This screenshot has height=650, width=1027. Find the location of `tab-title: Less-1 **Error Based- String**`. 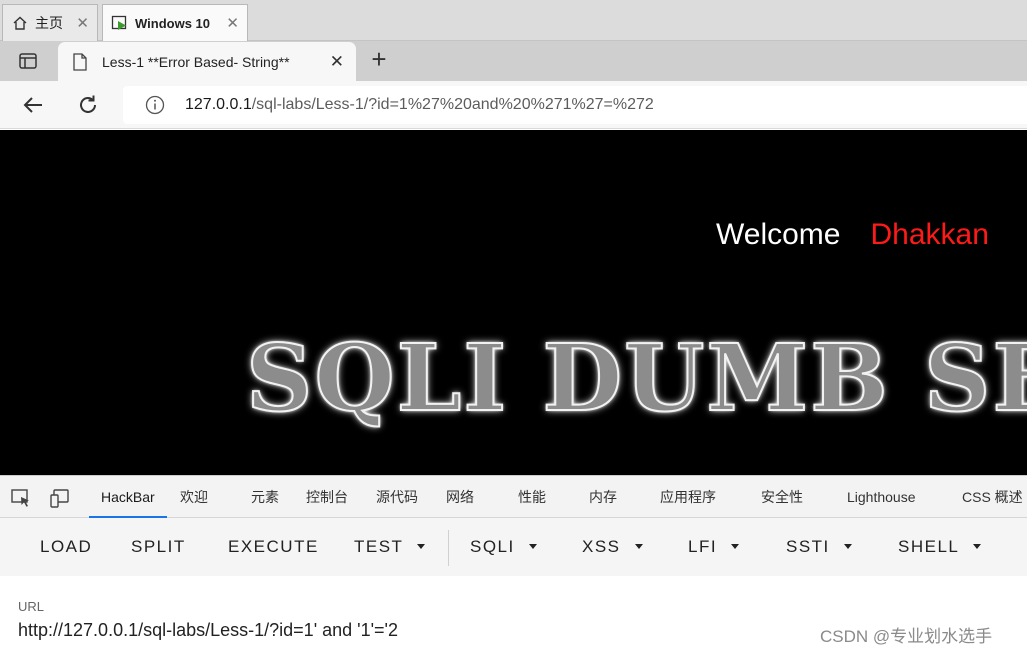

tab-title: Less-1 **Error Based- String** is located at coordinates (196, 61).